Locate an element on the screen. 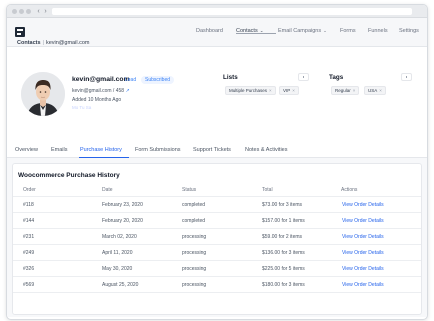 Image resolution: width=434 pixels, height=321 pixels. breadcrumb: Contacts | kevin@gmail.com is located at coordinates (53, 43).